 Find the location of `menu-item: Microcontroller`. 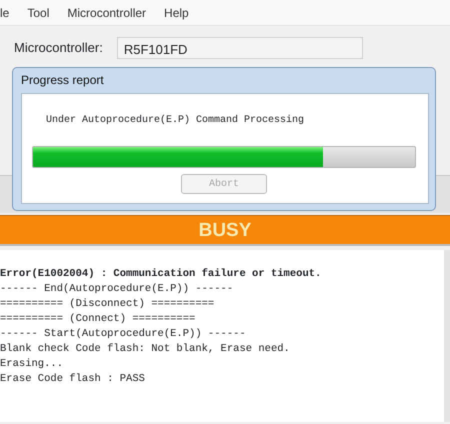

menu-item: Microcontroller is located at coordinates (106, 13).